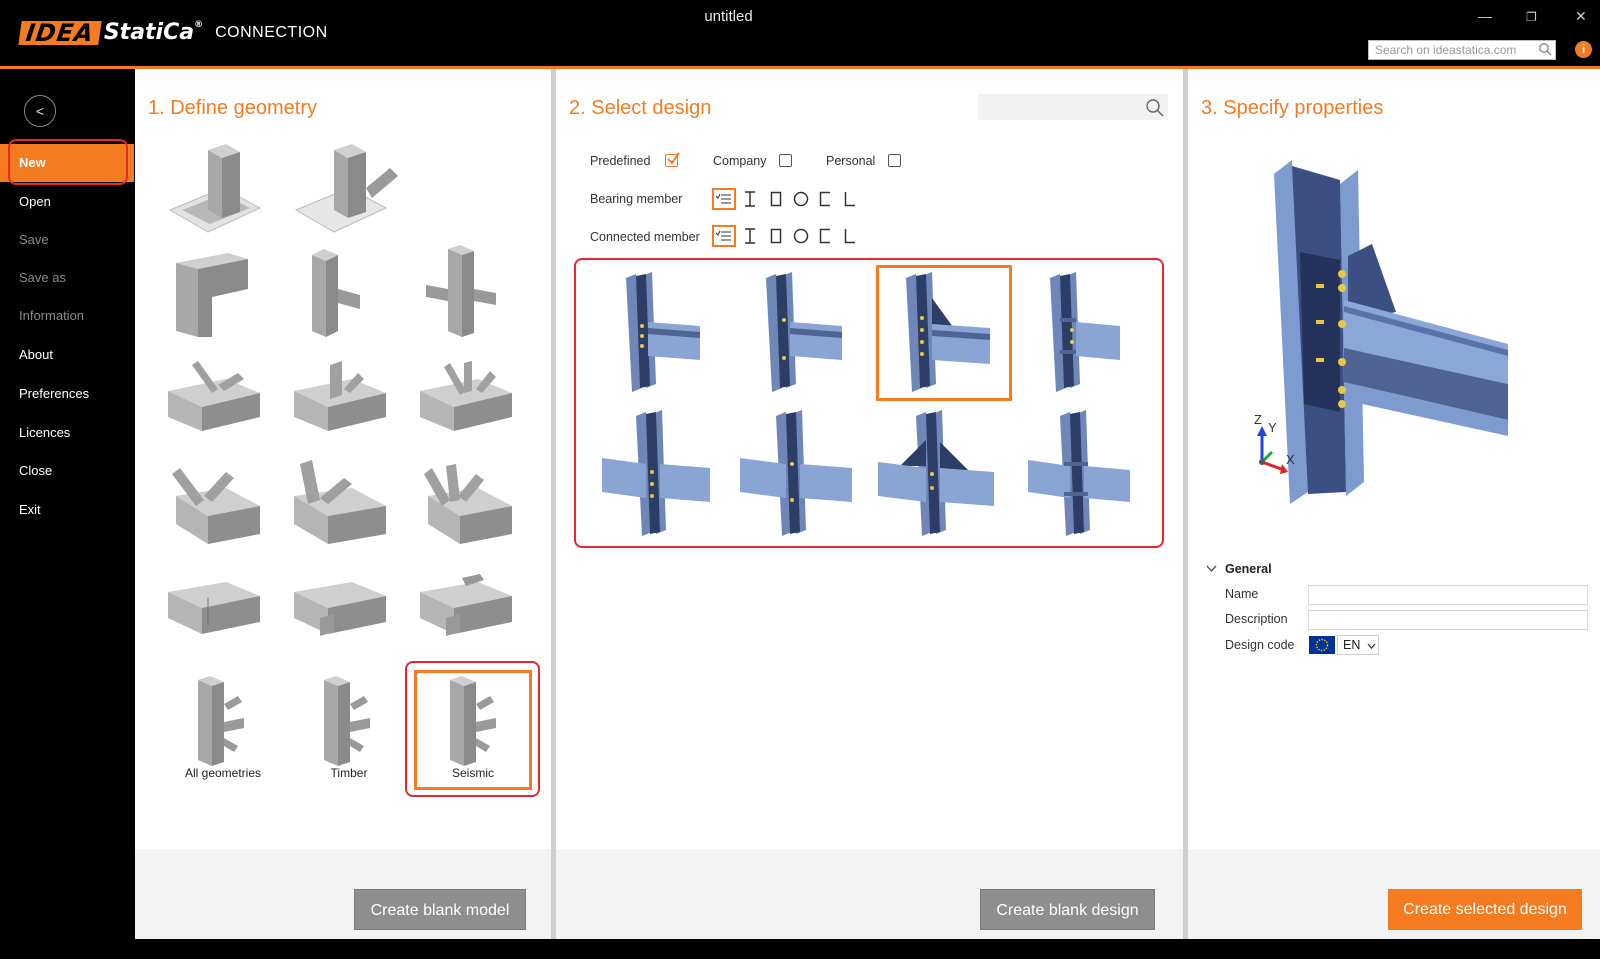 The image size is (1600, 959). What do you see at coordinates (440, 909) in the screenshot?
I see `create-blank-model-button: Create blank model` at bounding box center [440, 909].